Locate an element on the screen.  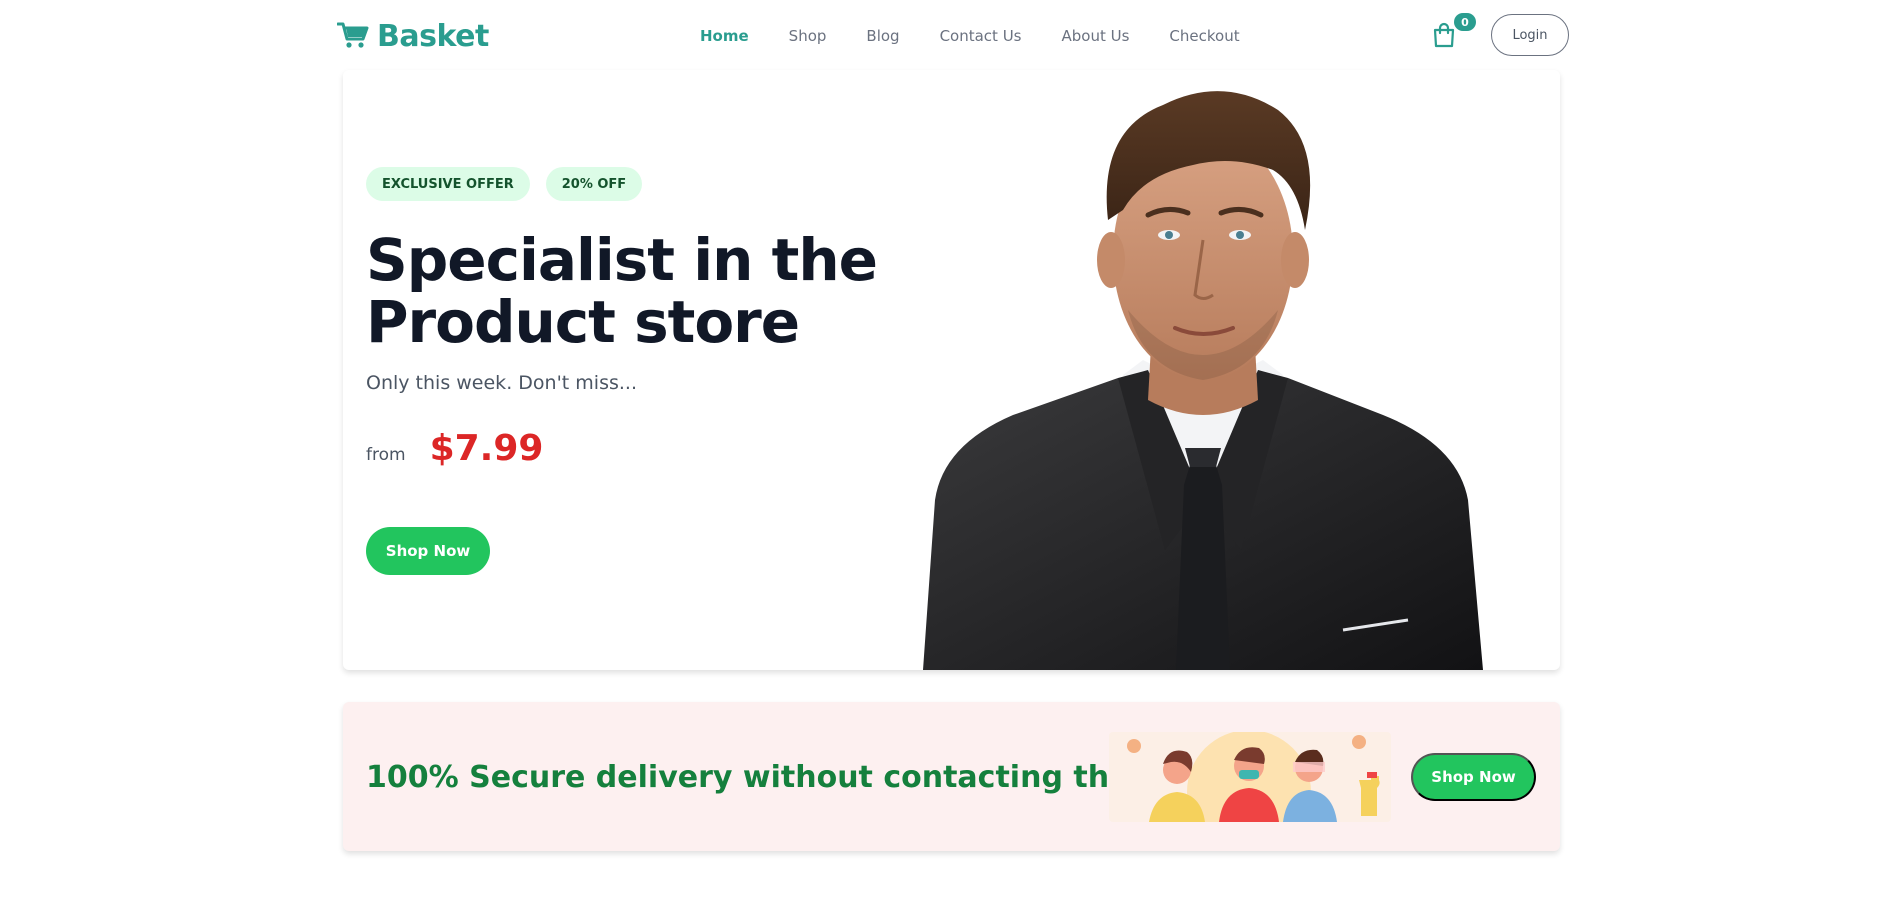
price-prefix: from is located at coordinates (386, 455).